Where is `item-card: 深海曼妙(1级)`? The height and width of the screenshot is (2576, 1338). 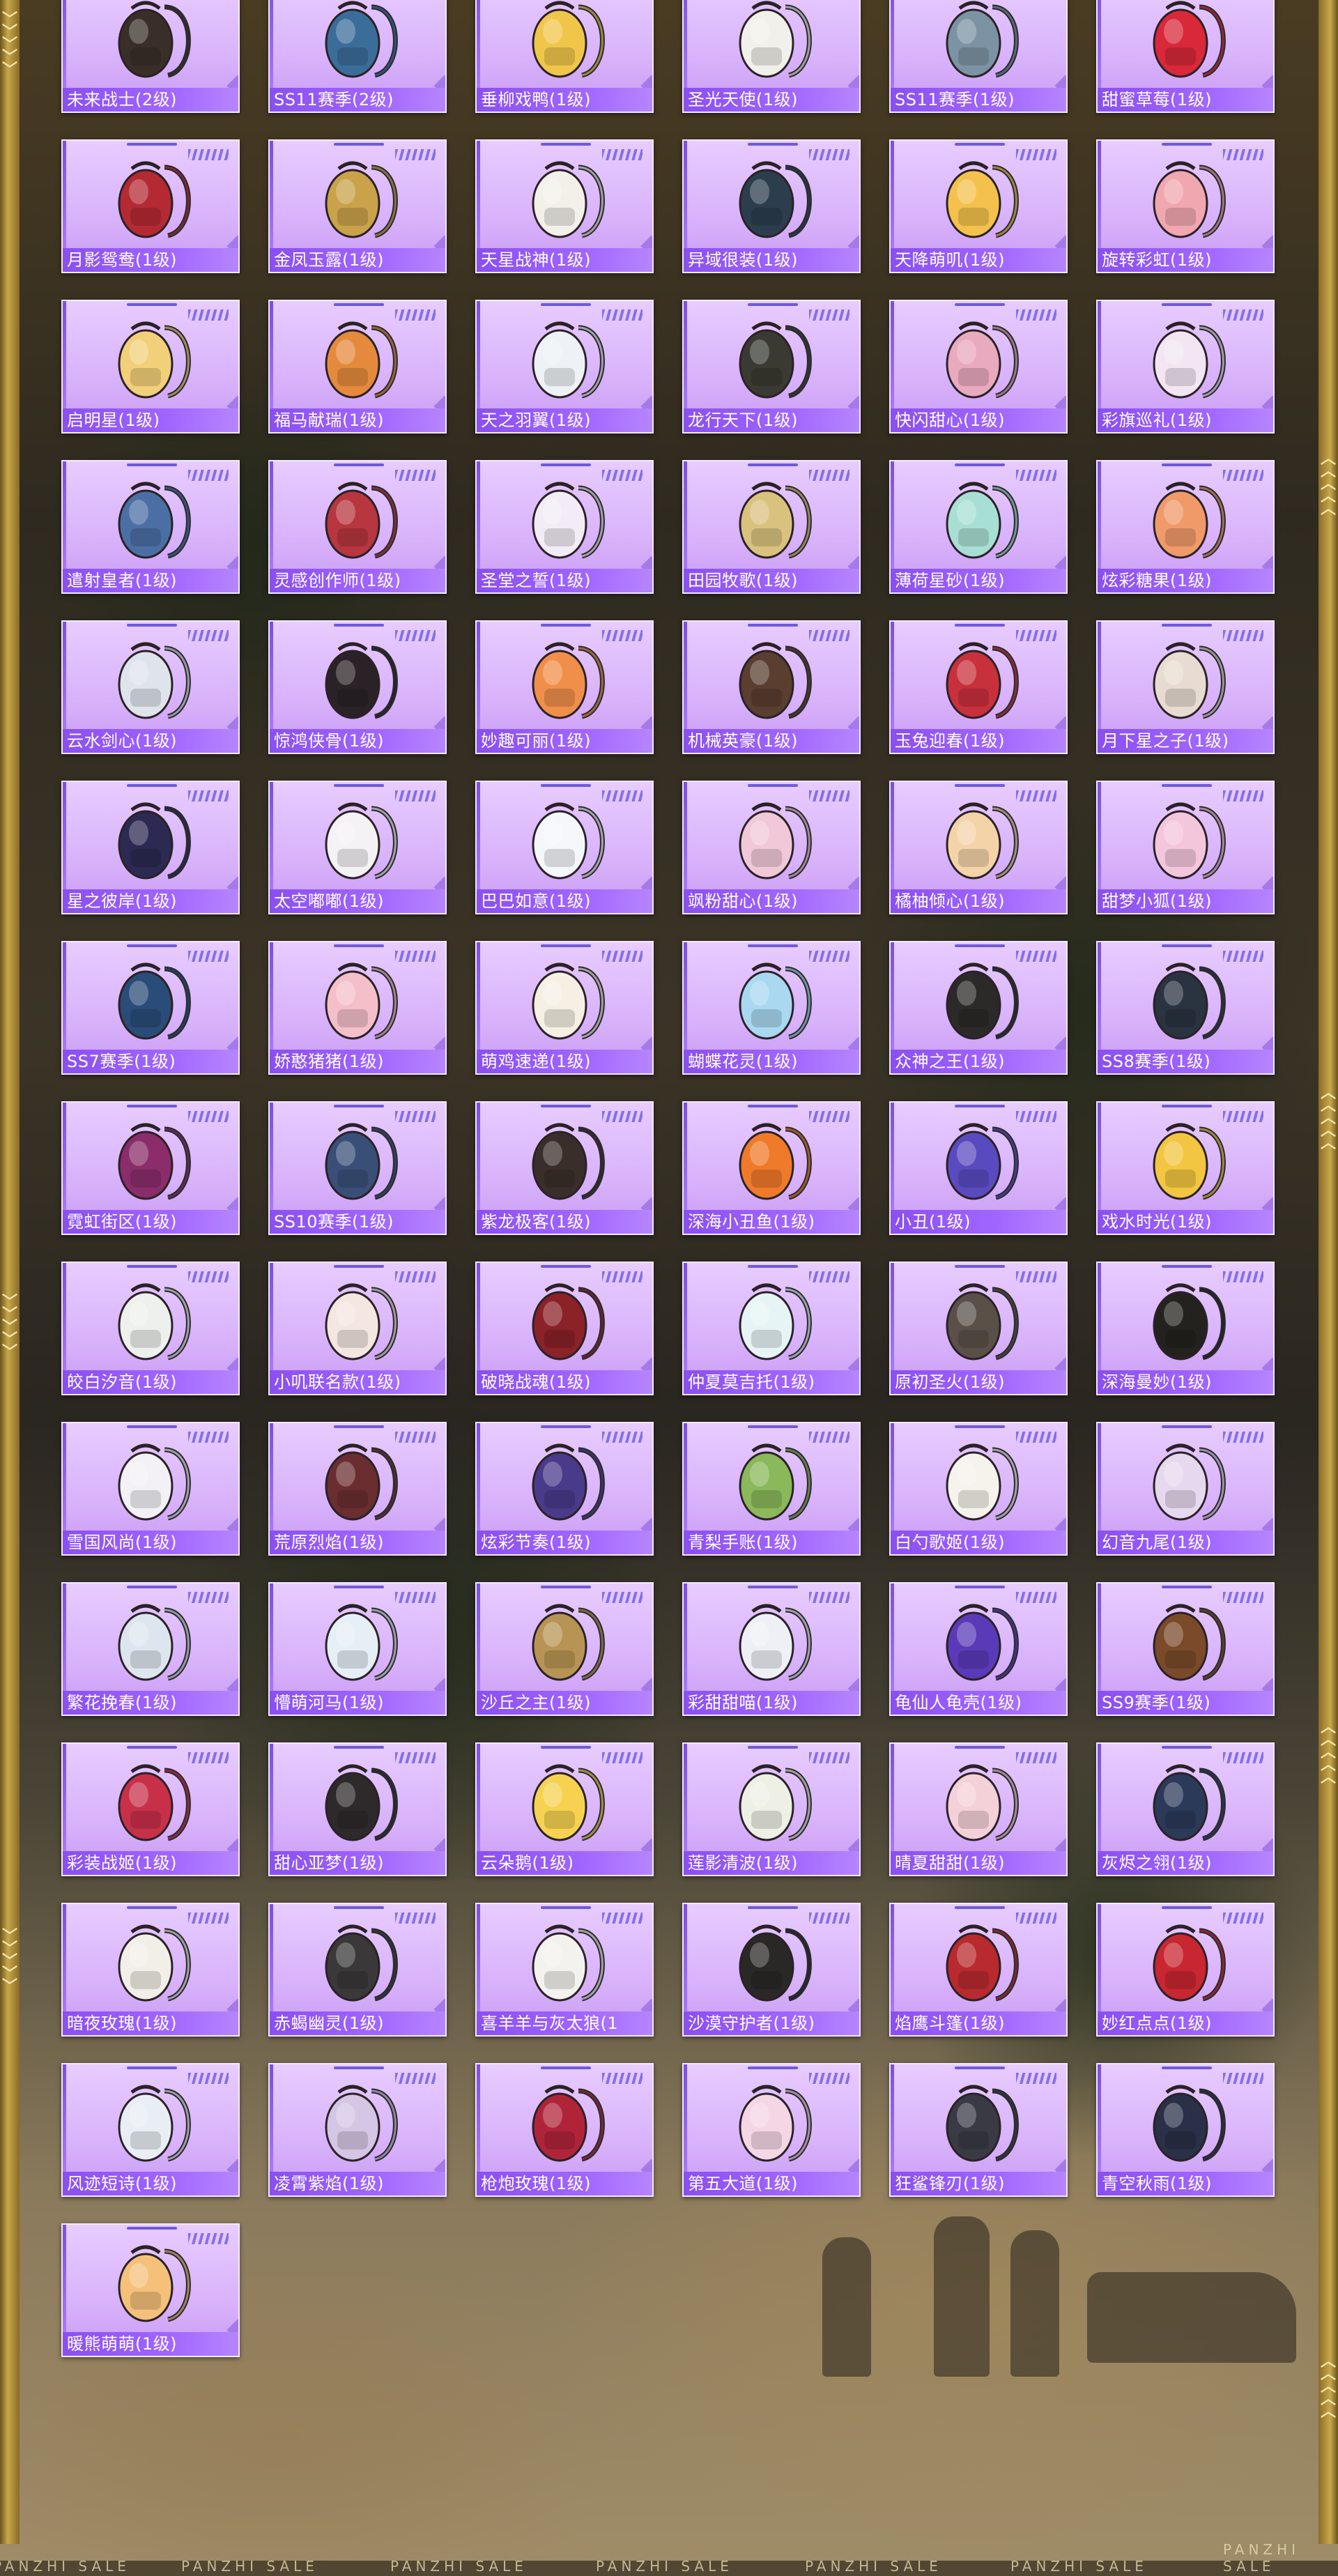 item-card: 深海曼妙(1级) is located at coordinates (1185, 1328).